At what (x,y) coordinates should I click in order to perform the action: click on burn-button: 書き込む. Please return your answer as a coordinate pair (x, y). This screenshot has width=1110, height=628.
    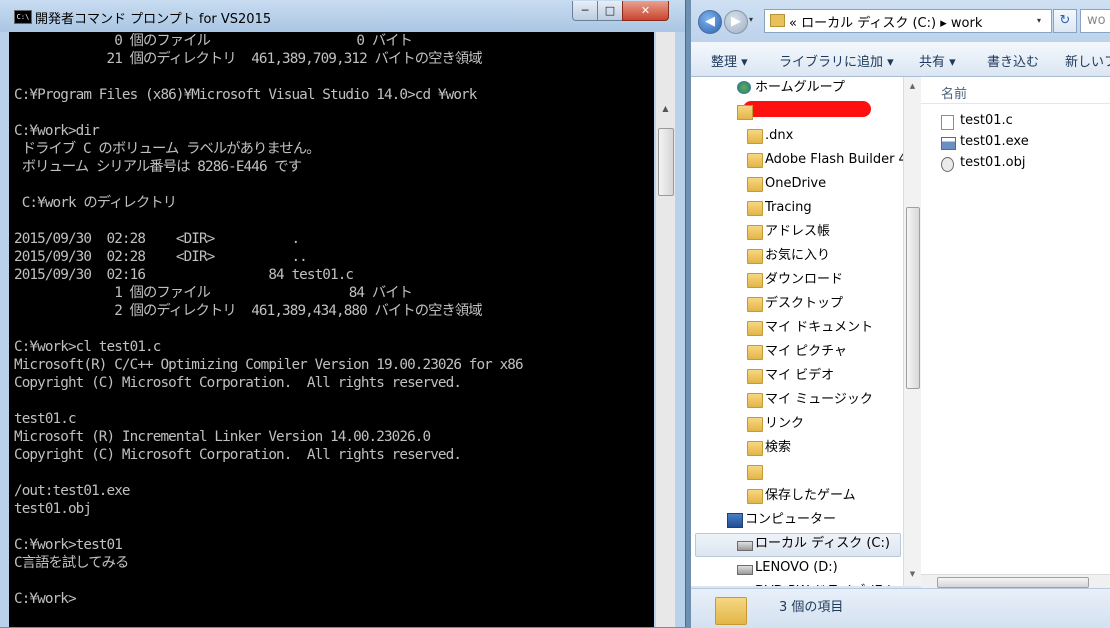
    Looking at the image, I should click on (1013, 60).